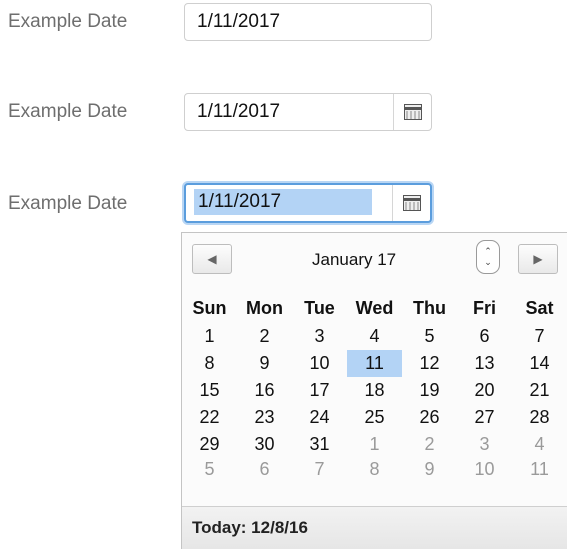 The image size is (567, 549). Describe the element at coordinates (209, 336) in the screenshot. I see `calendar-day: 1` at that location.